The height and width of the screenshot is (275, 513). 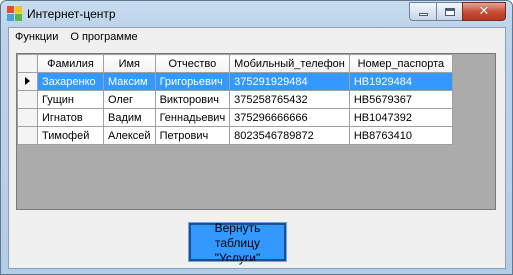 I want to click on cell-passport: HB5679367, so click(x=400, y=99).